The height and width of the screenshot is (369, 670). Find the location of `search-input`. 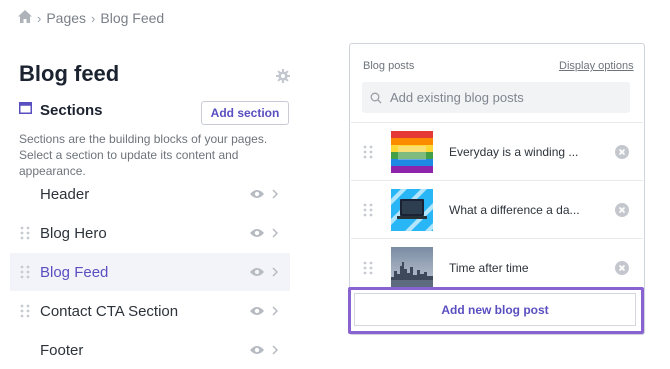

search-input is located at coordinates (500, 97).